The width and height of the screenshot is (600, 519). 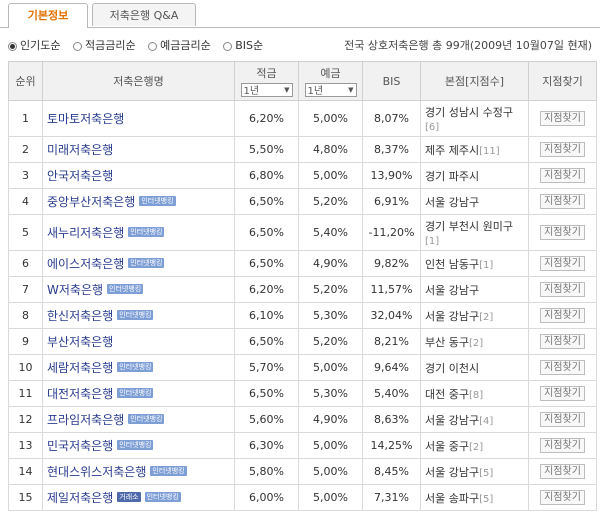 What do you see at coordinates (25, 471) in the screenshot?
I see `rank-cell: 14` at bounding box center [25, 471].